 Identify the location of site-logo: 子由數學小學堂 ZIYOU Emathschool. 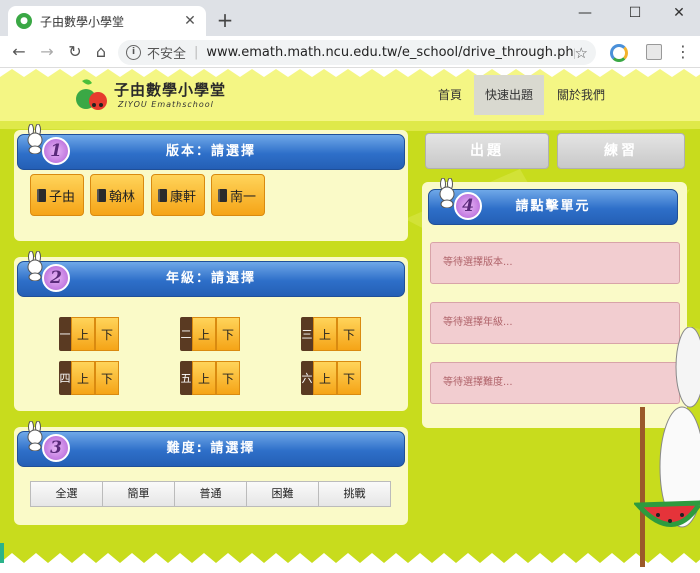
(152, 96).